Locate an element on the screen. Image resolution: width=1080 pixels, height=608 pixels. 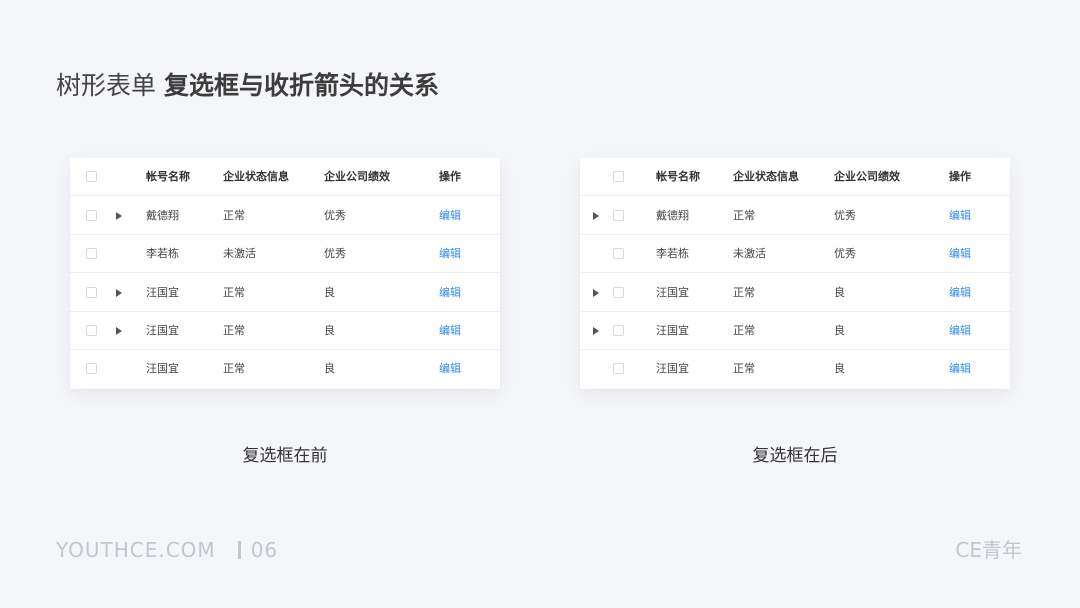
title-subtitle: 复选框与收折箭头的关系 is located at coordinates (302, 85).